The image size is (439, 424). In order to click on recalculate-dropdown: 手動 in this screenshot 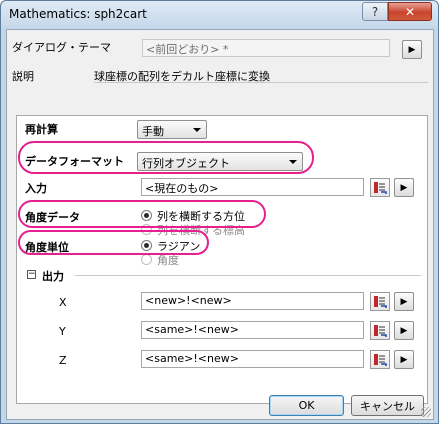, I will do `click(172, 129)`.